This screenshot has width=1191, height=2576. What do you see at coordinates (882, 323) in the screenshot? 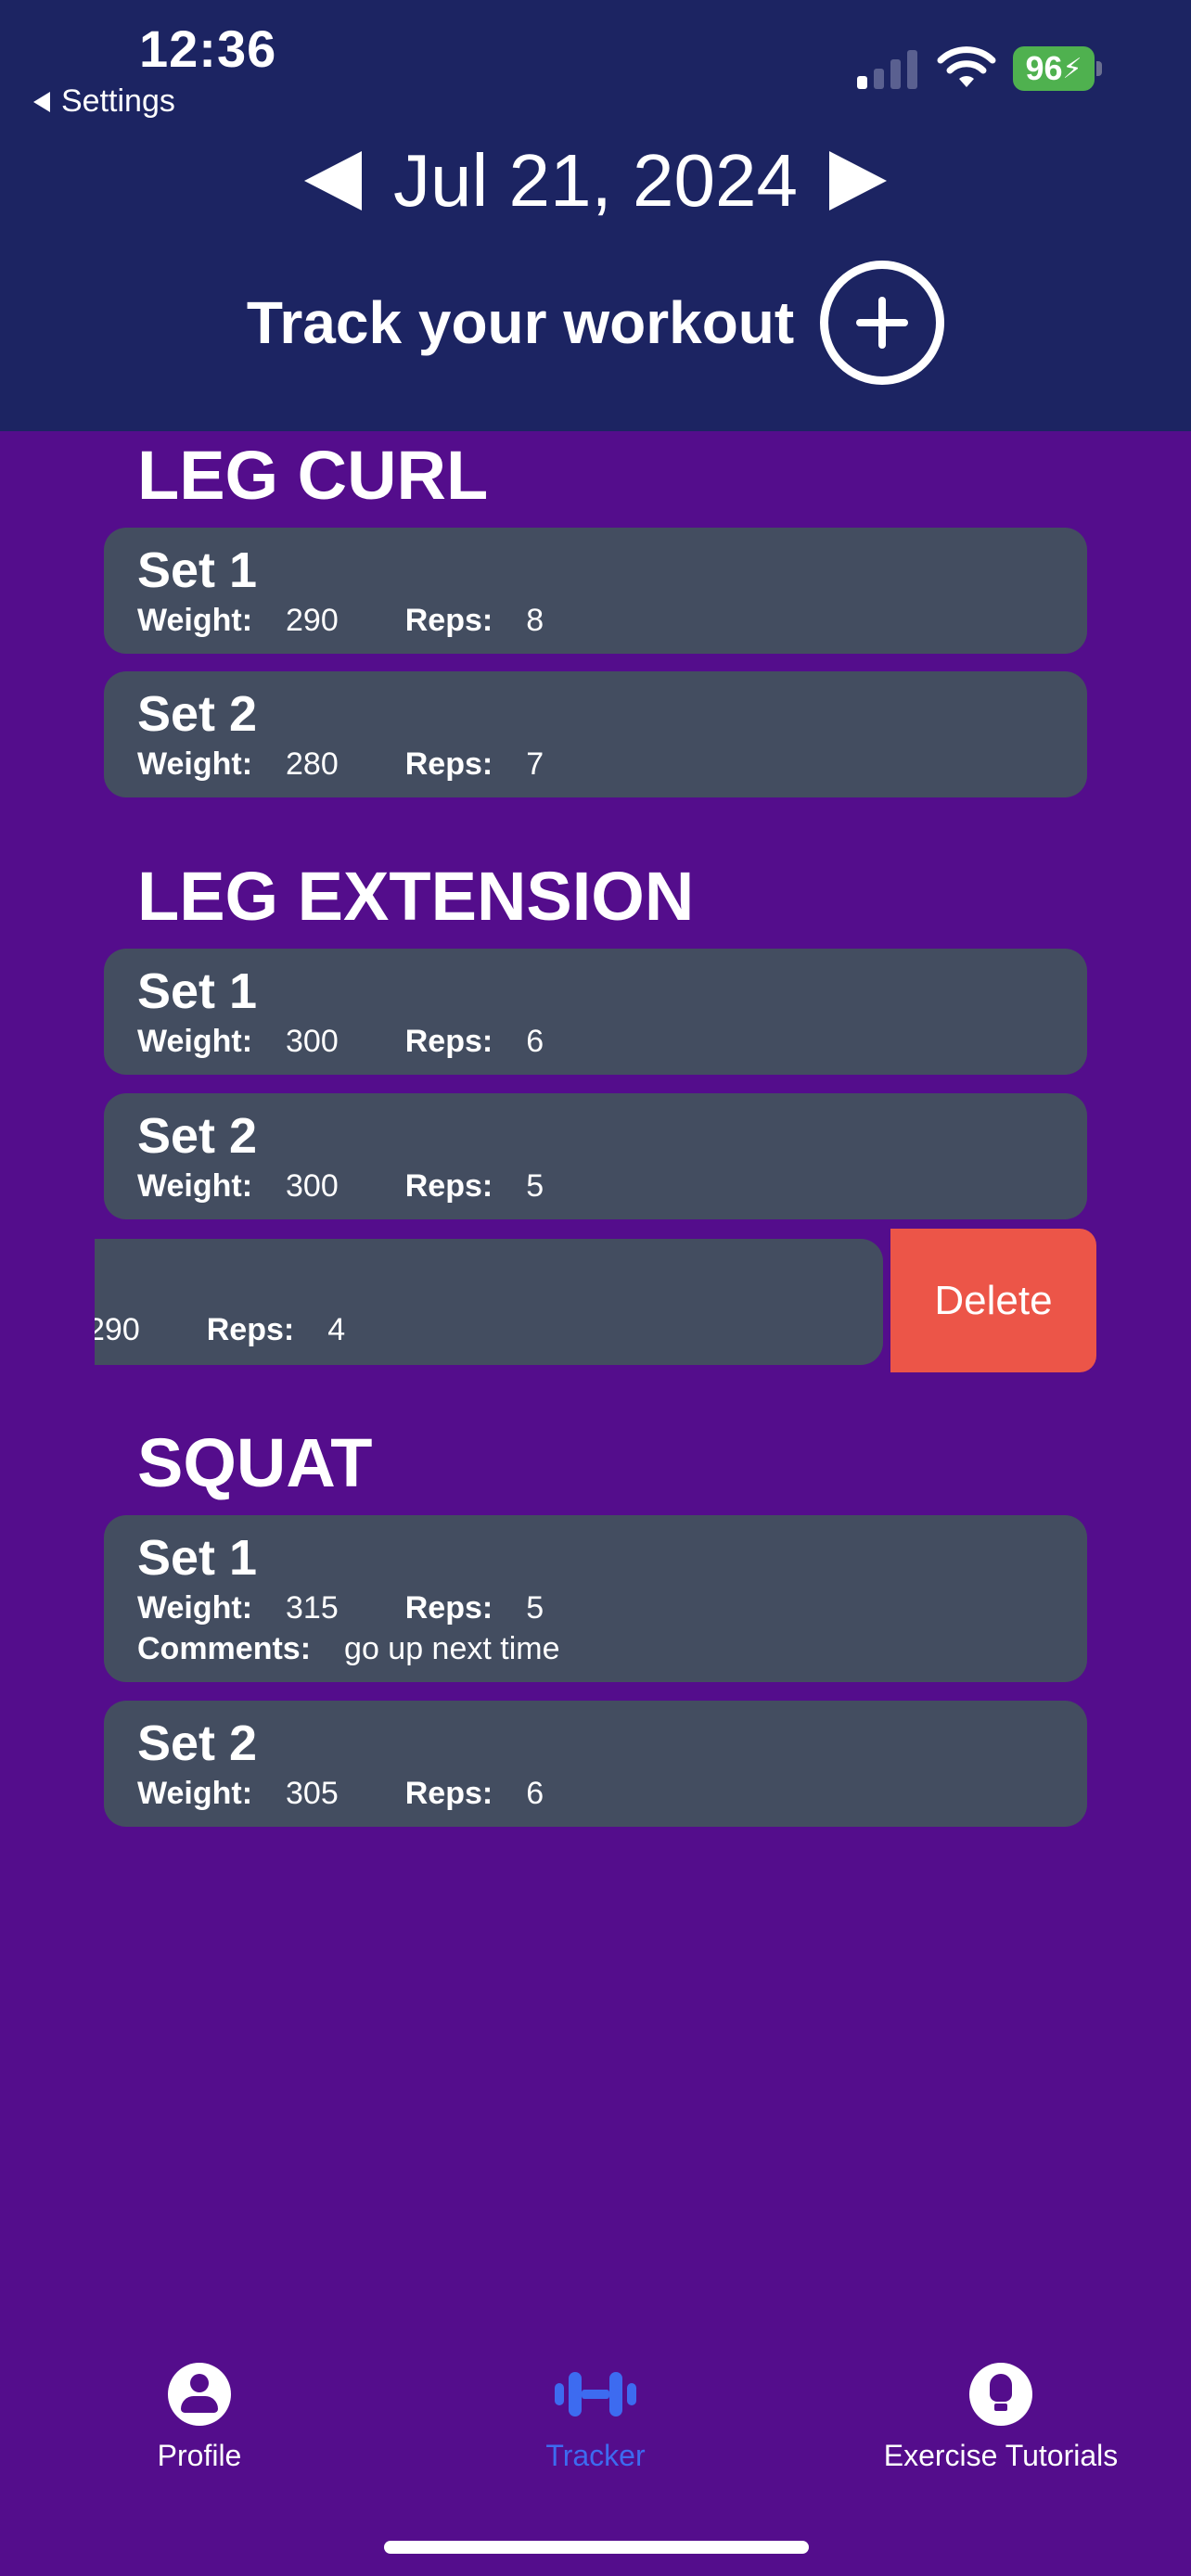
I see `add-workout-button` at bounding box center [882, 323].